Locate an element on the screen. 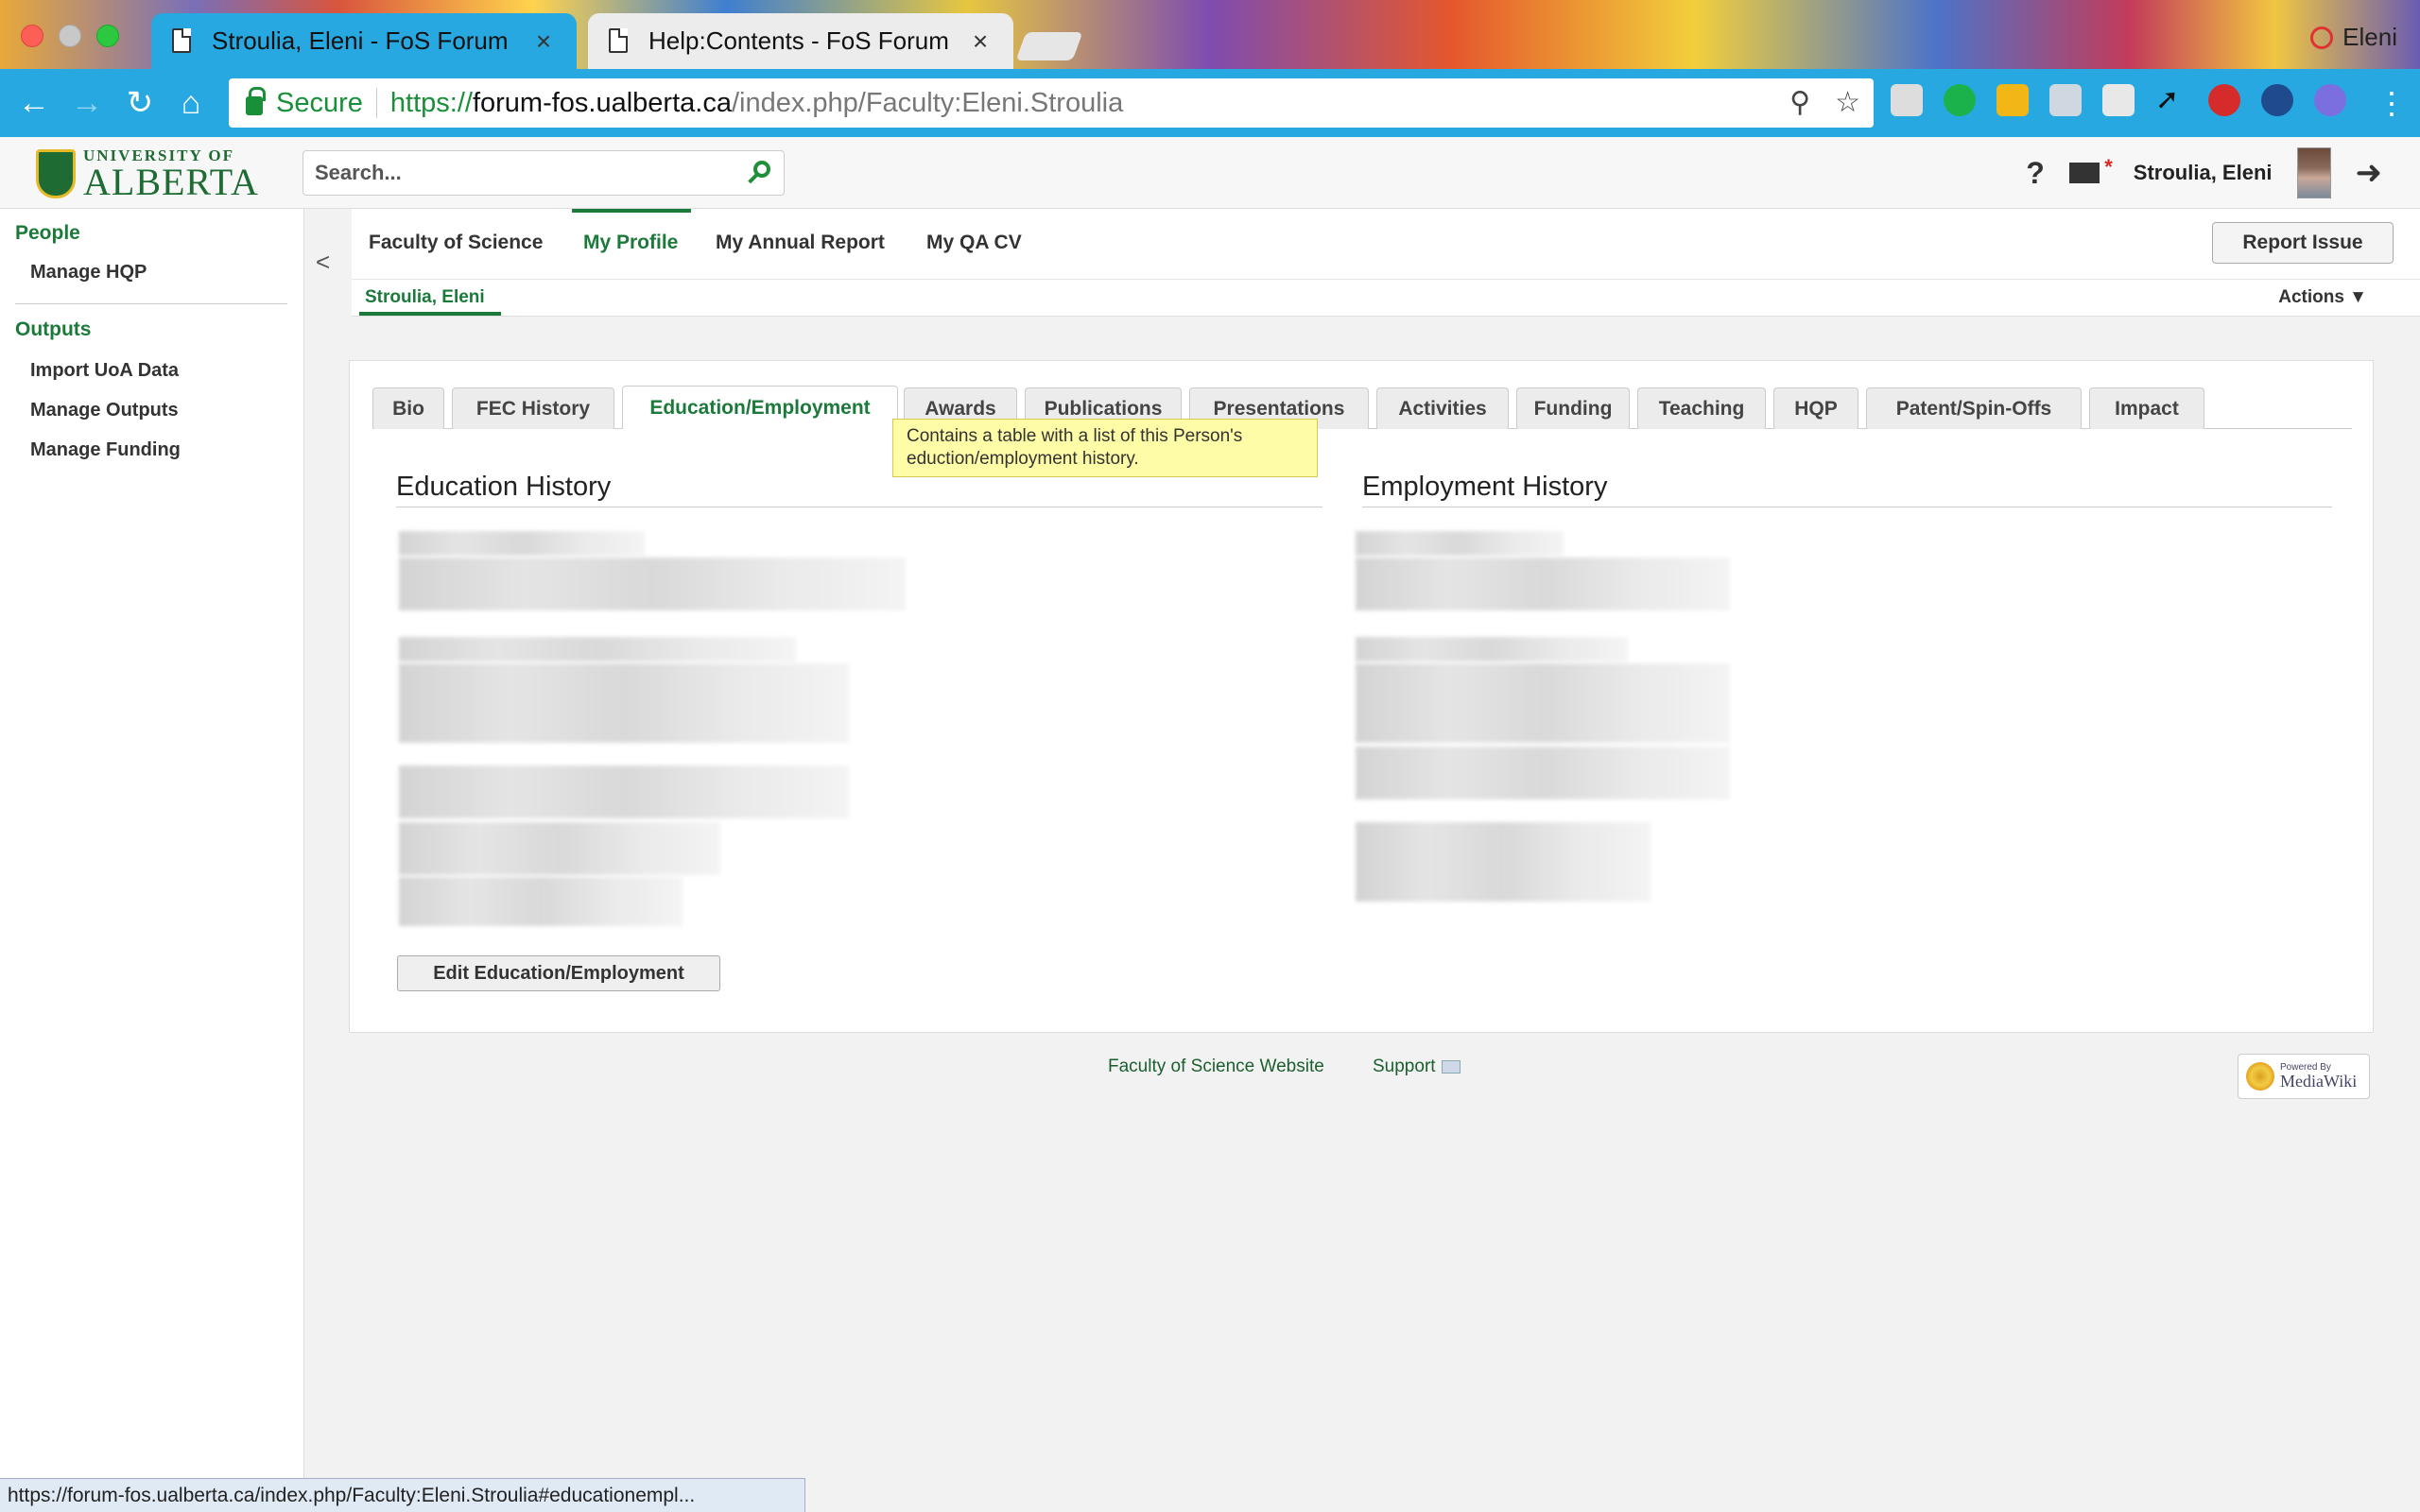 The image size is (2420, 1512). adblock-icon is located at coordinates (2224, 100).